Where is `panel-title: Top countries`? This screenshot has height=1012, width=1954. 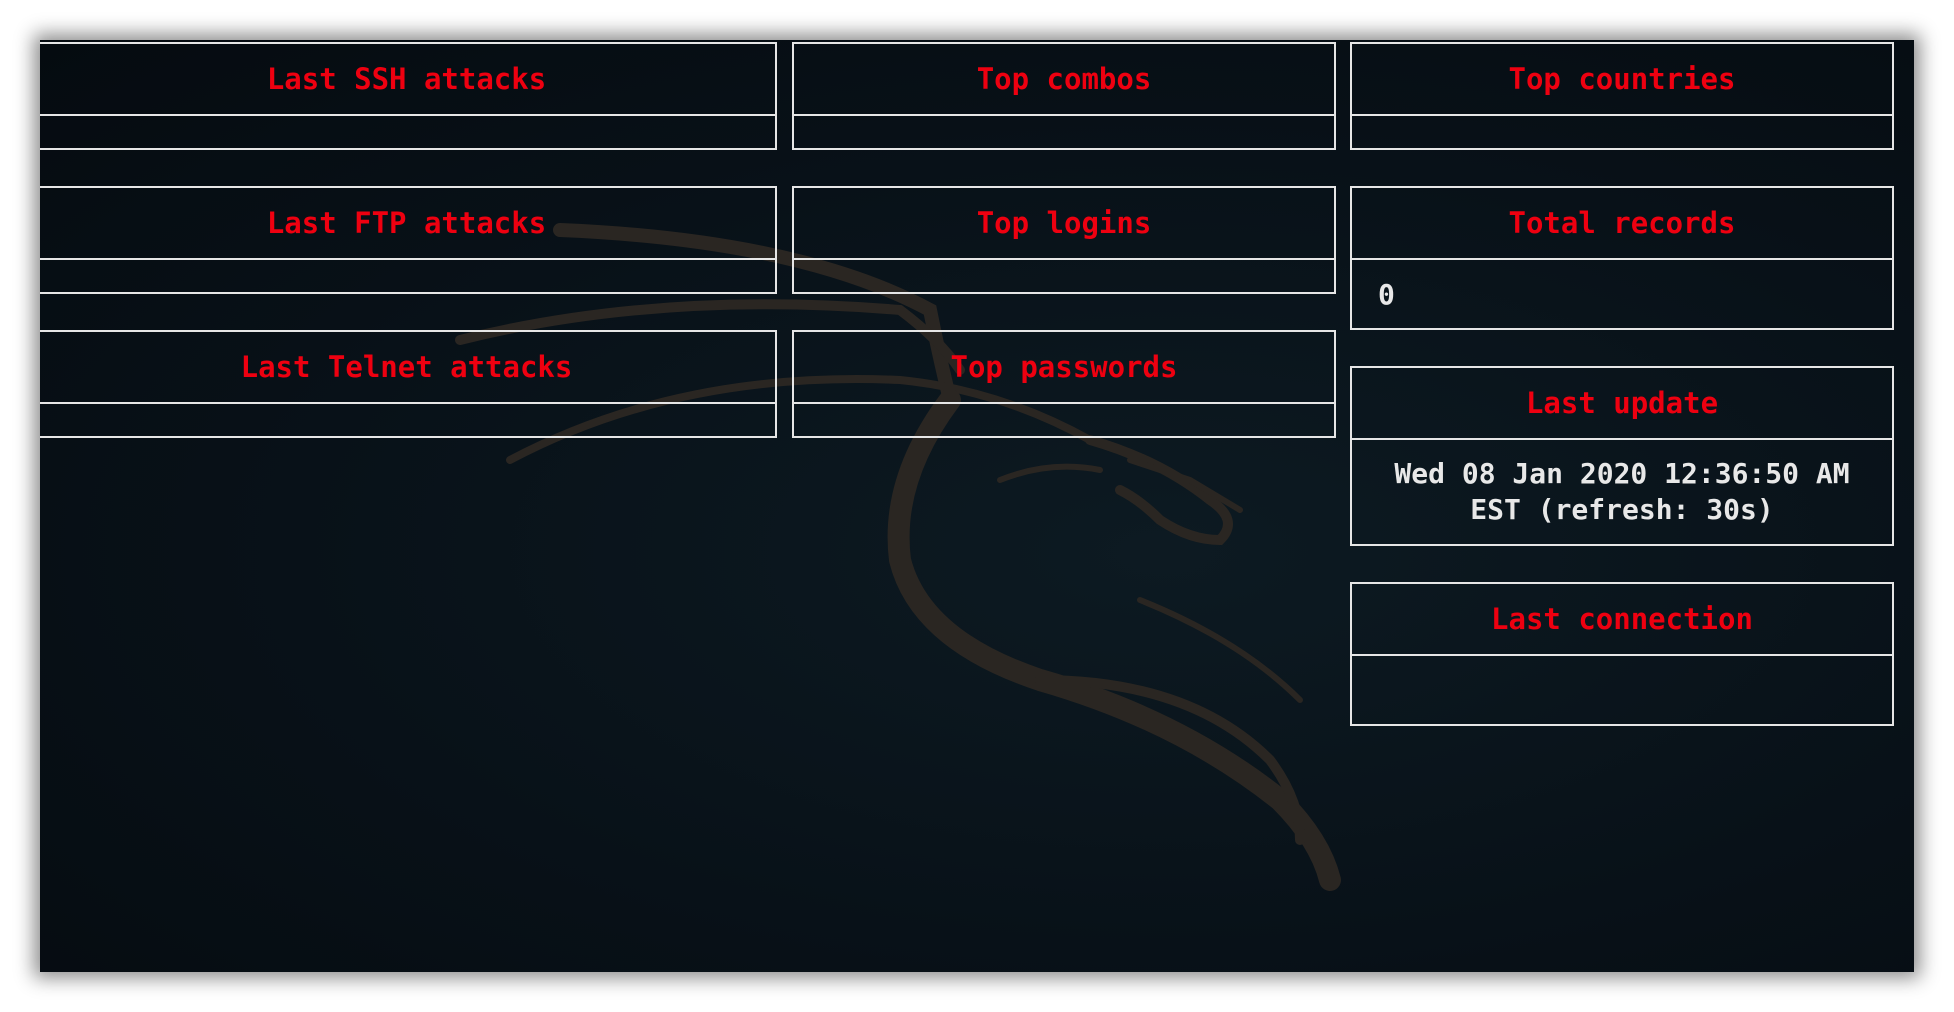 panel-title: Top countries is located at coordinates (1622, 80).